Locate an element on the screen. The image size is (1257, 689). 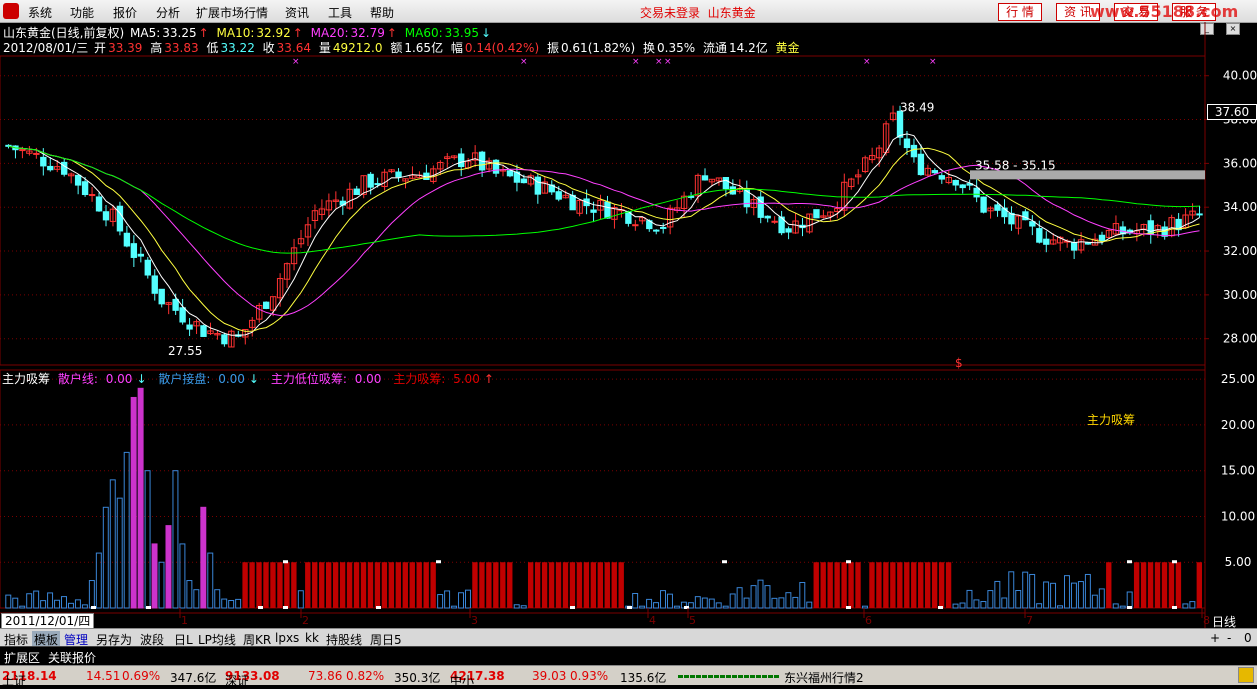
ext-area-tab: 扩展区 is located at coordinates (22, 657).